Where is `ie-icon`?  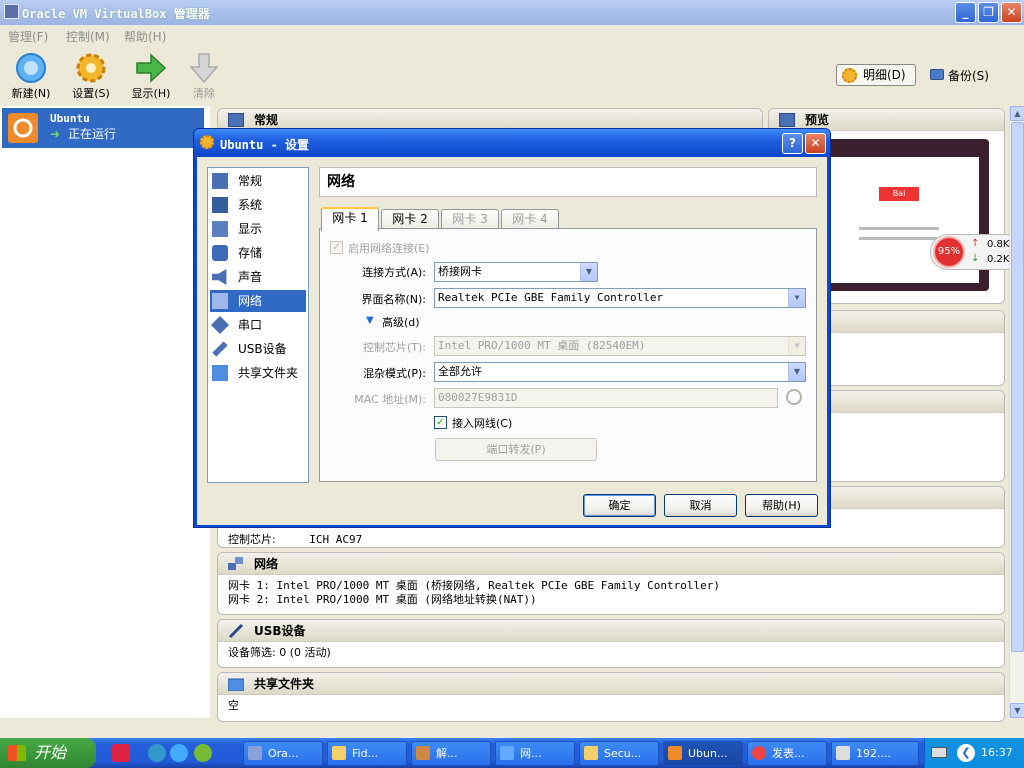 ie-icon is located at coordinates (179, 753).